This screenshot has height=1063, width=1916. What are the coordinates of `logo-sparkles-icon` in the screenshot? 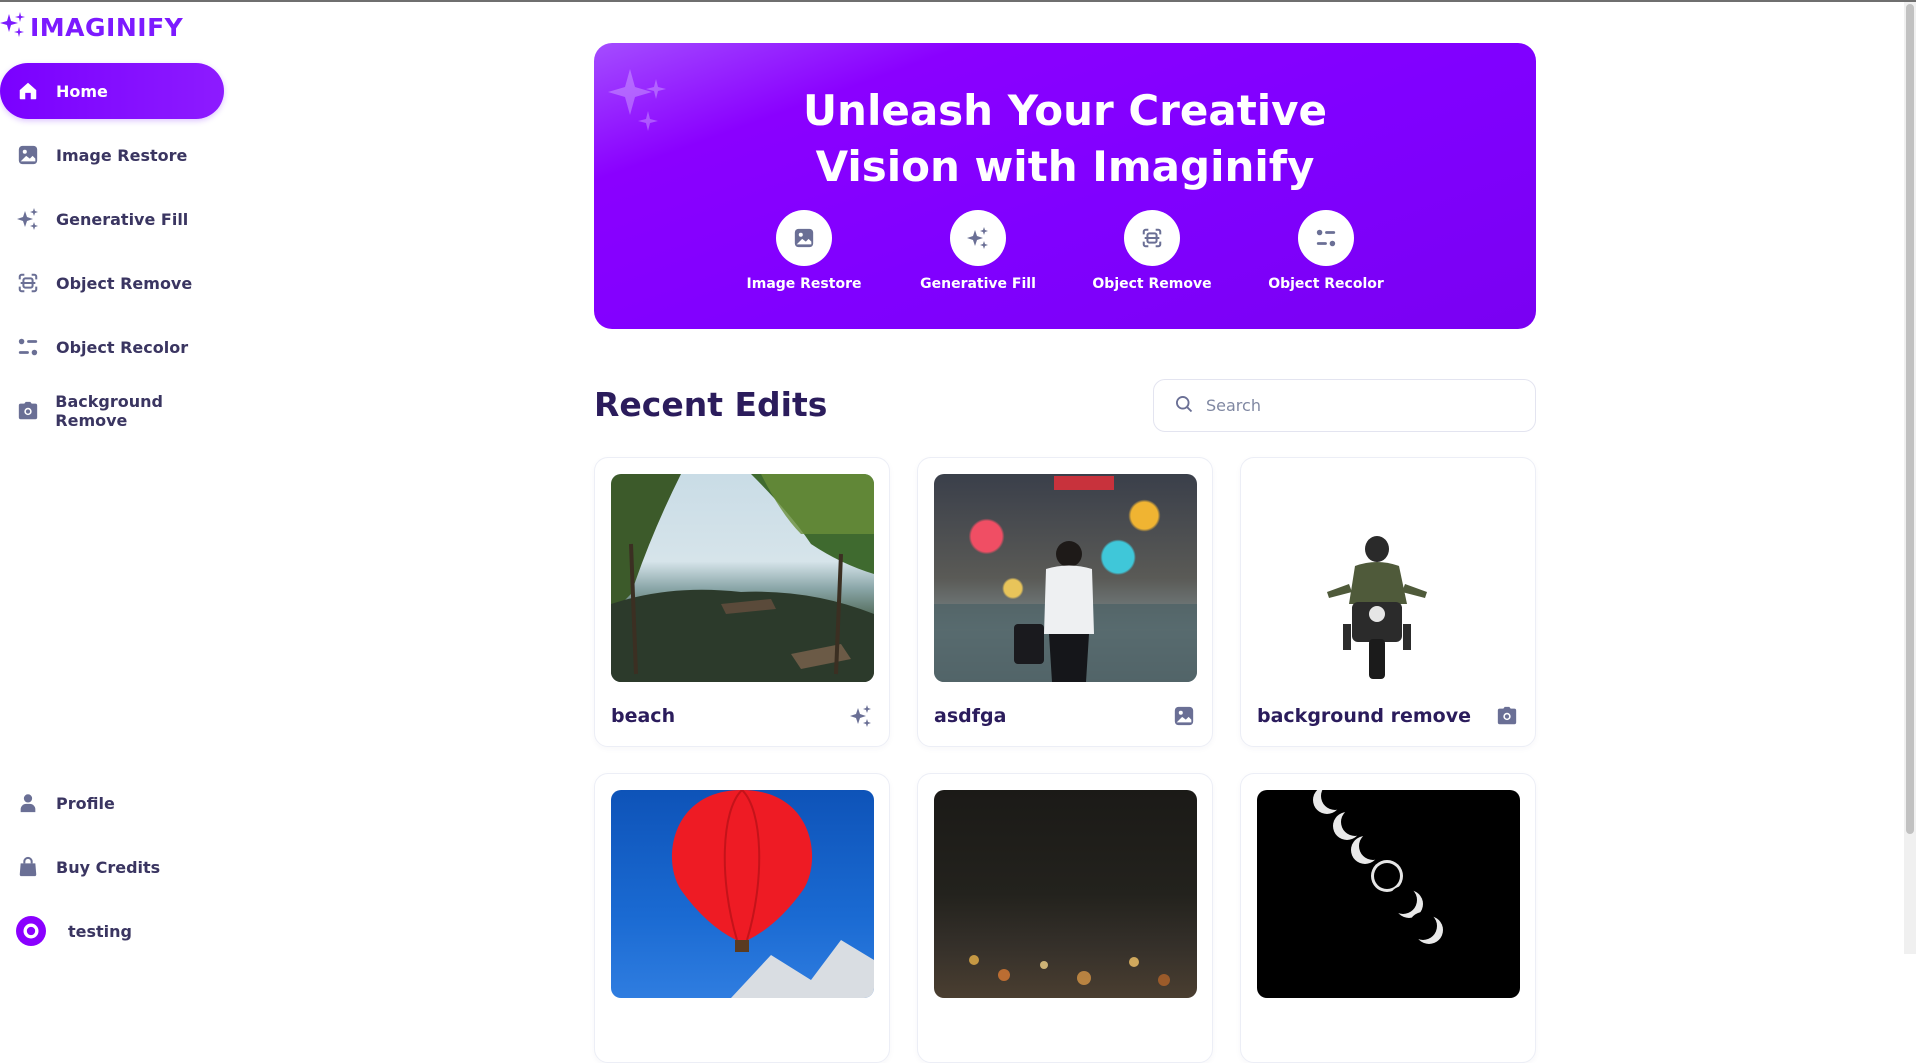 It's located at (13, 27).